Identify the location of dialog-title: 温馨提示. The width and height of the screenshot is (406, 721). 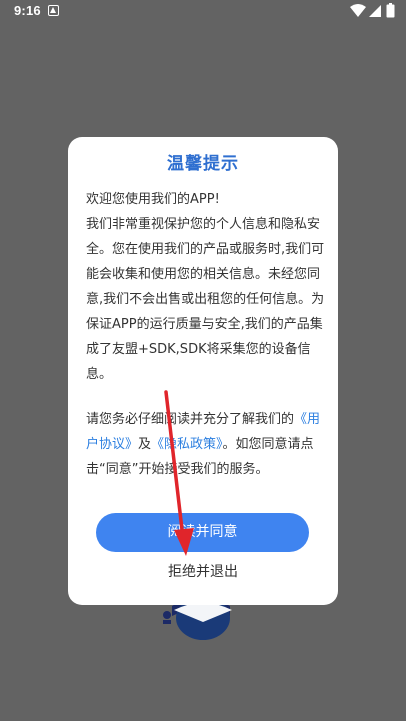
(203, 164).